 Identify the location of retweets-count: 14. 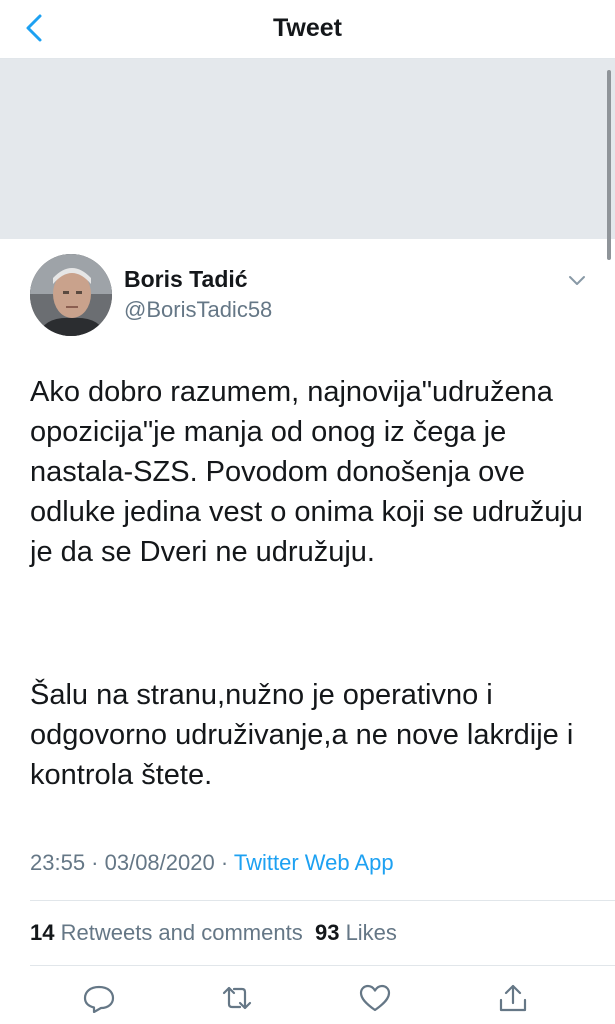
(42, 932).